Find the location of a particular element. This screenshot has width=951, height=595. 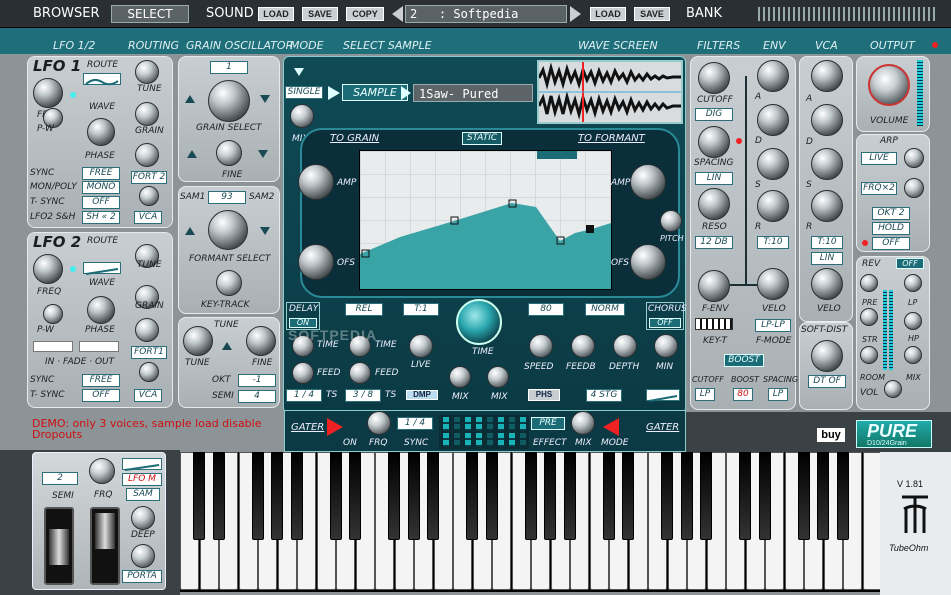

rev-lp-knob is located at coordinates (913, 321).